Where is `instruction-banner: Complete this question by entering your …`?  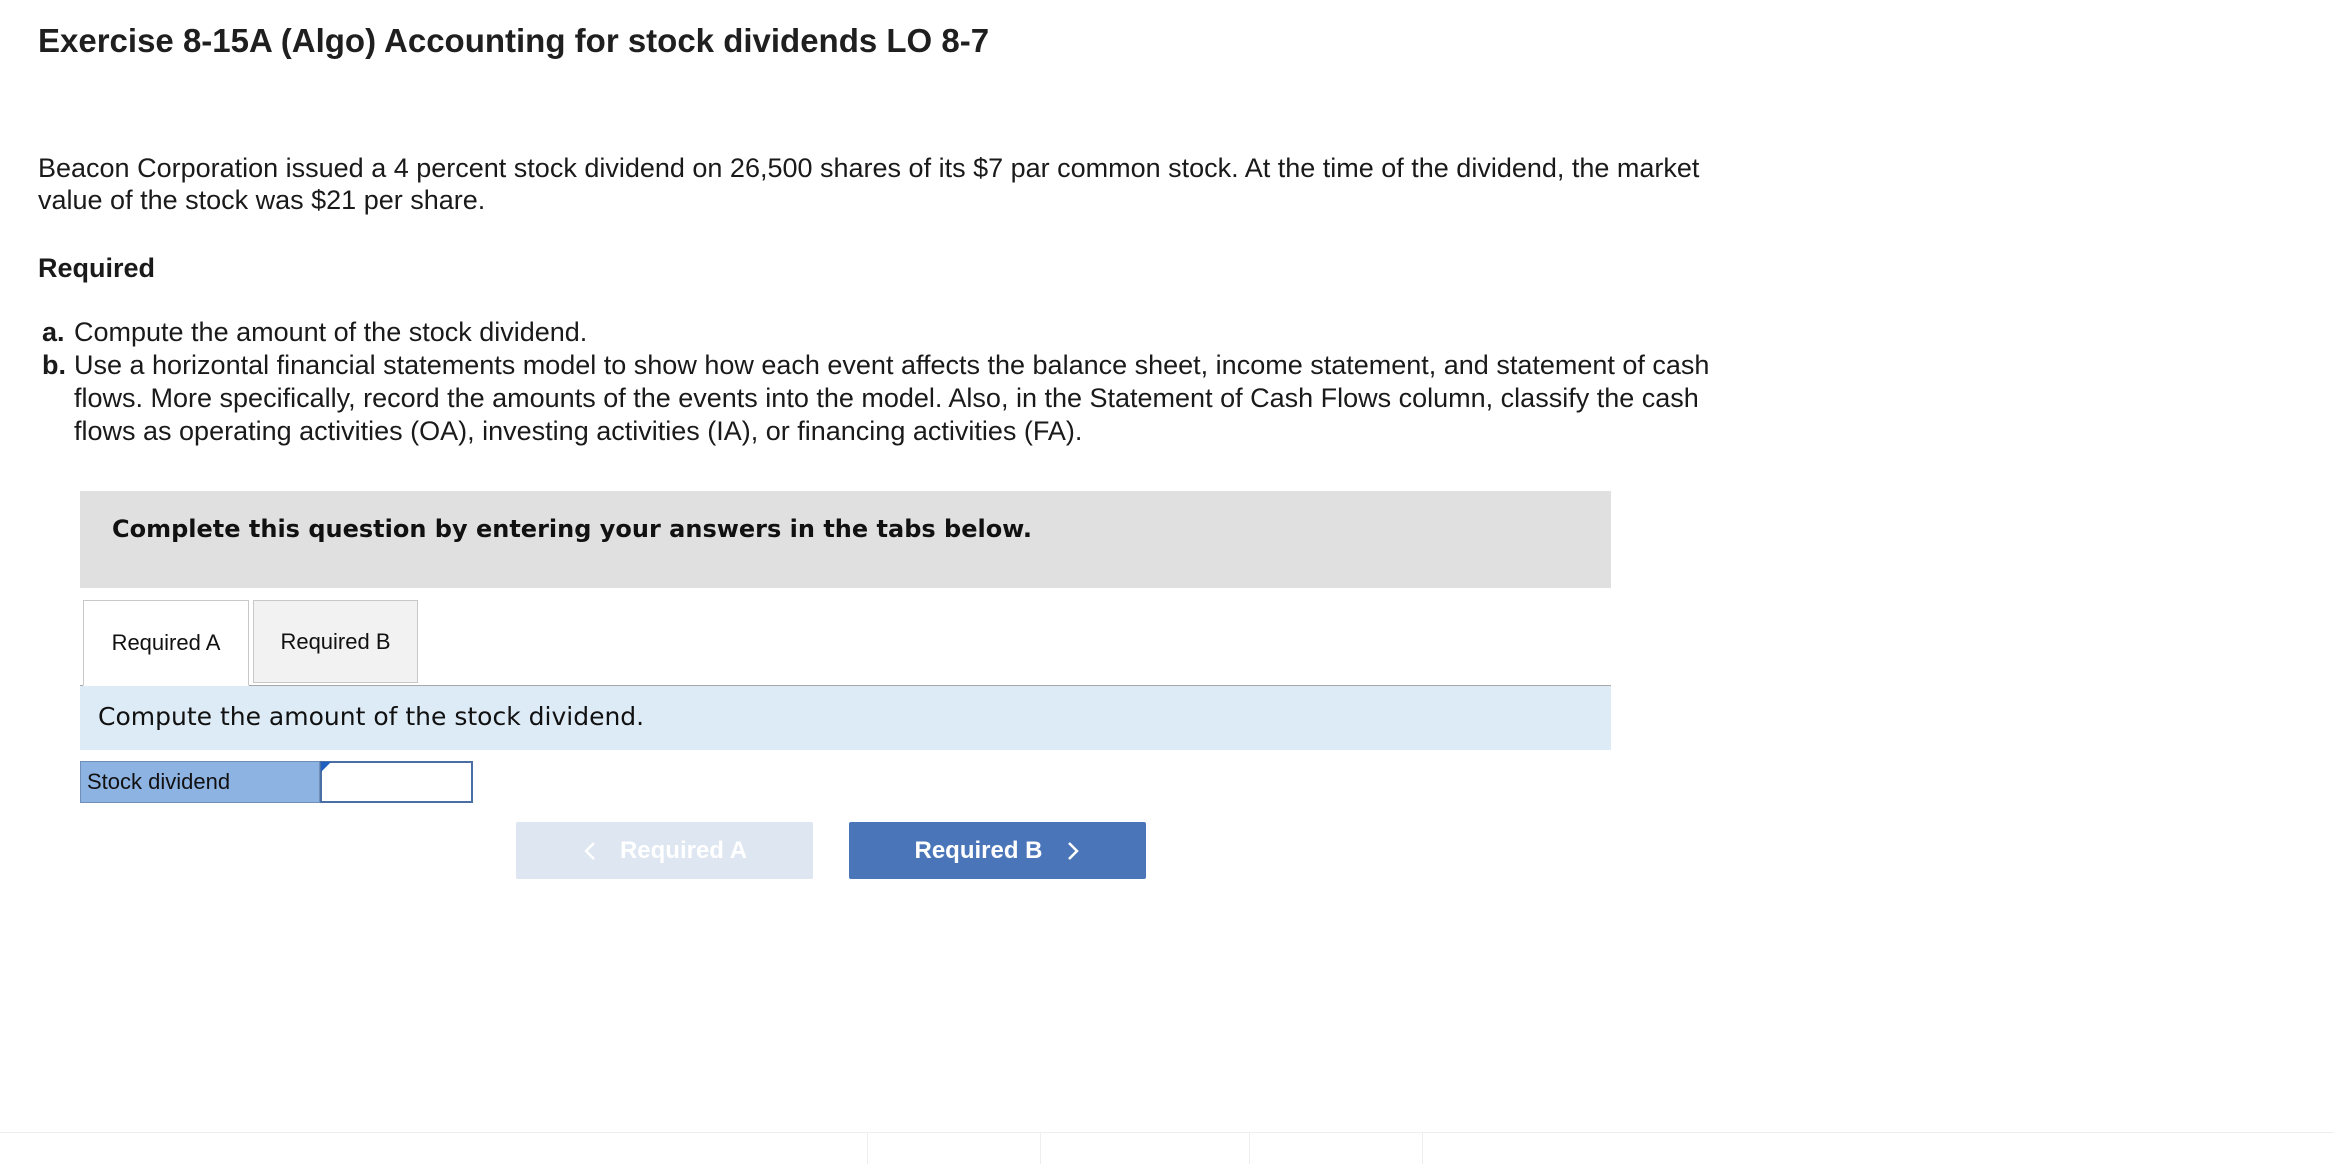
instruction-banner: Complete this question by entering your … is located at coordinates (845, 539).